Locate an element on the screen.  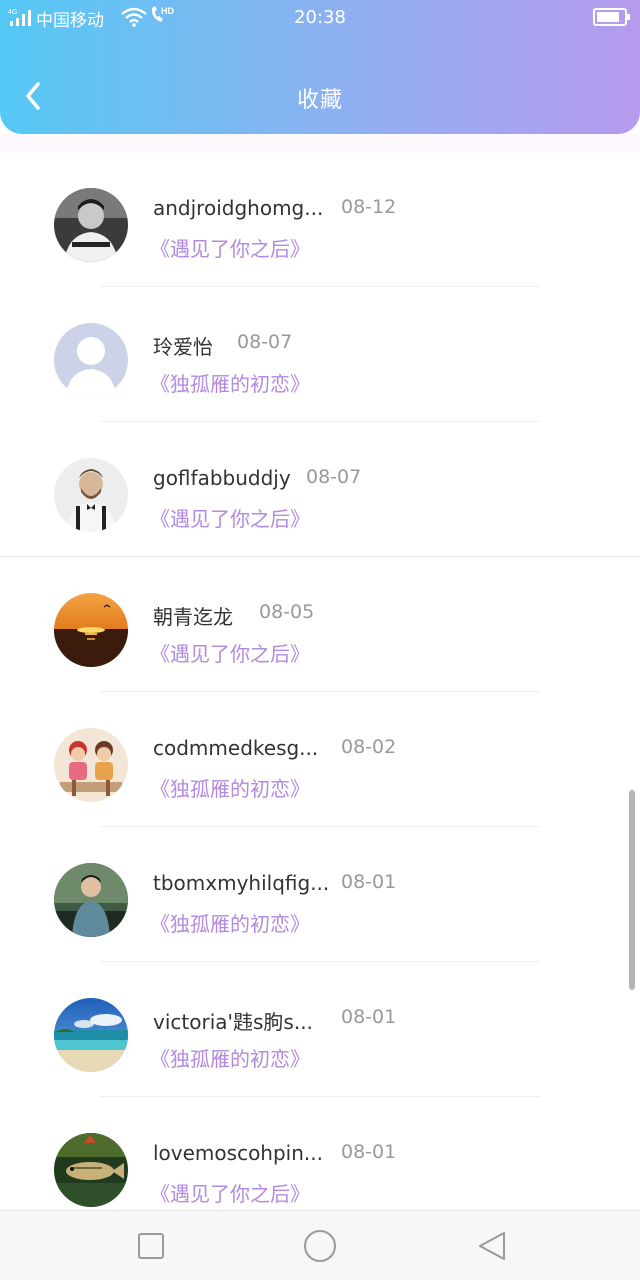
list-item: andjroidghomg... 08-12 《遇见了你之后》 is located at coordinates (320, 219).